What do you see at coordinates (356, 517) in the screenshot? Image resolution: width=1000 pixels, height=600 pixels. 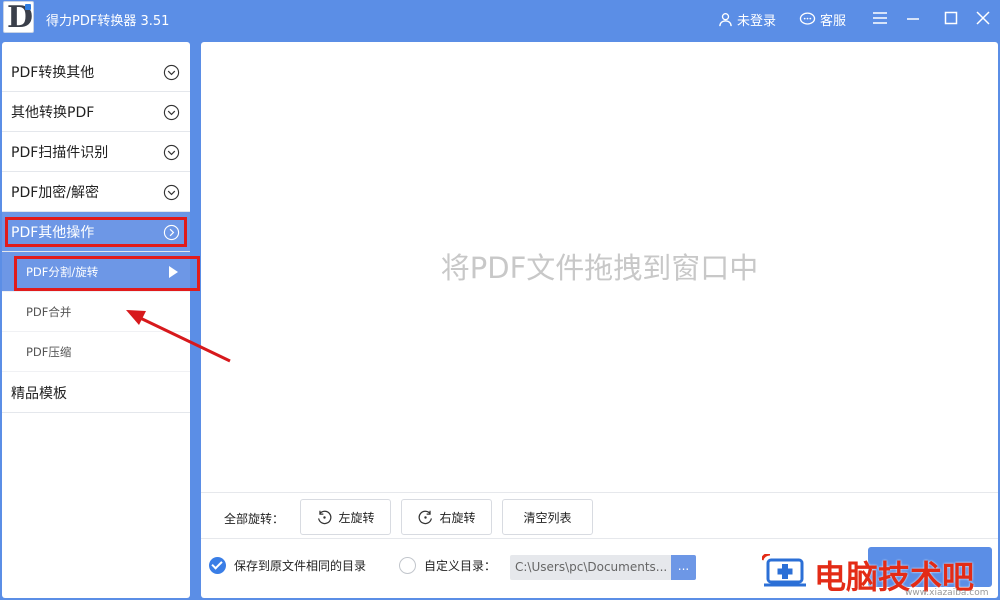 I see `rotate-left-label: 左旋转` at bounding box center [356, 517].